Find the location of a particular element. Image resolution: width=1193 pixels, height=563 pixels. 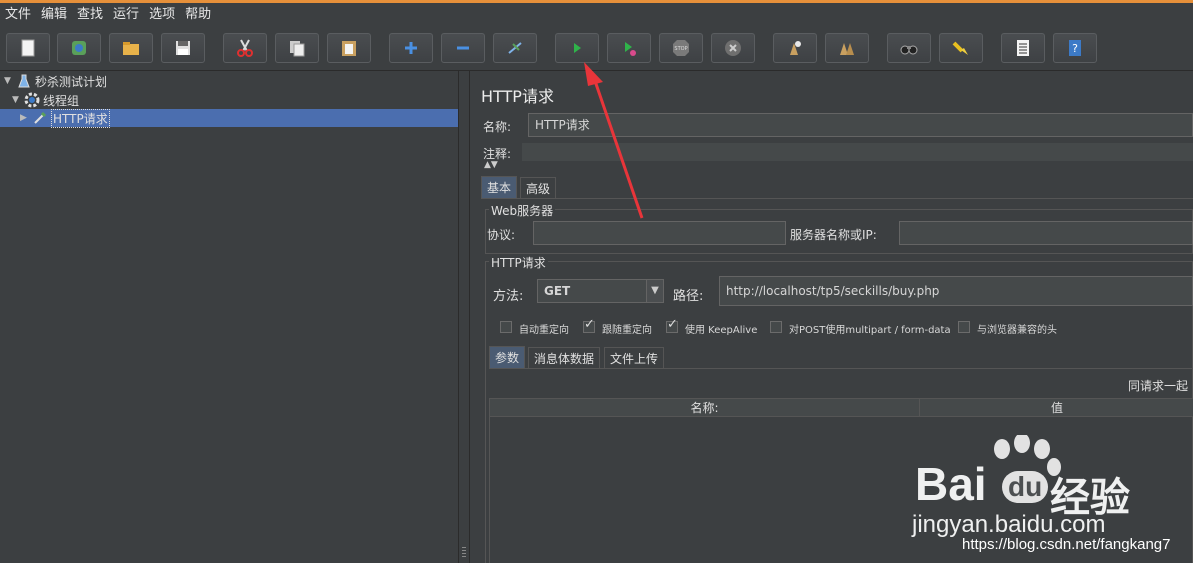

auto-redirect-label: 自动重定向 is located at coordinates (544, 330).